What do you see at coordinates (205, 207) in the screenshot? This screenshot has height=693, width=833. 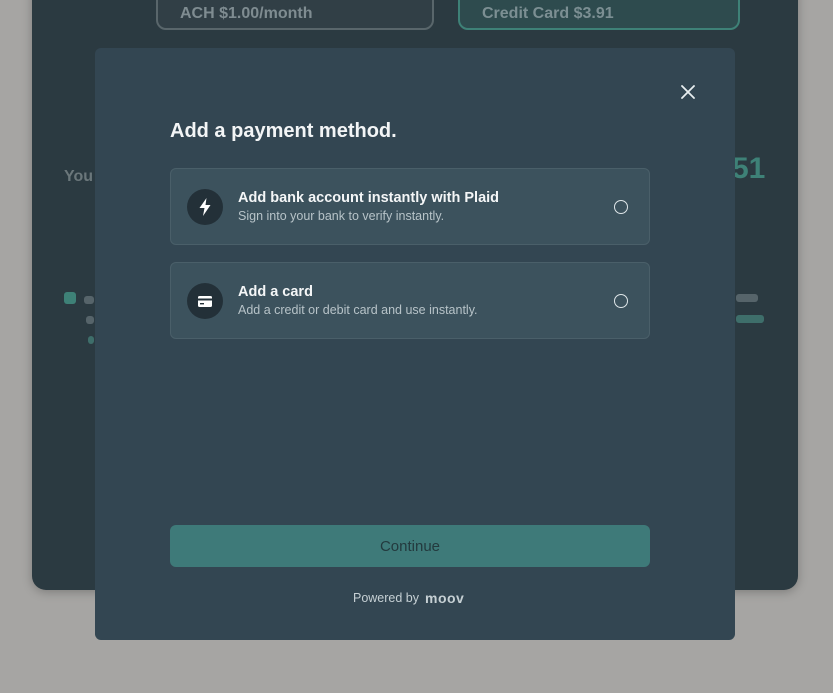 I see `lightning-icon` at bounding box center [205, 207].